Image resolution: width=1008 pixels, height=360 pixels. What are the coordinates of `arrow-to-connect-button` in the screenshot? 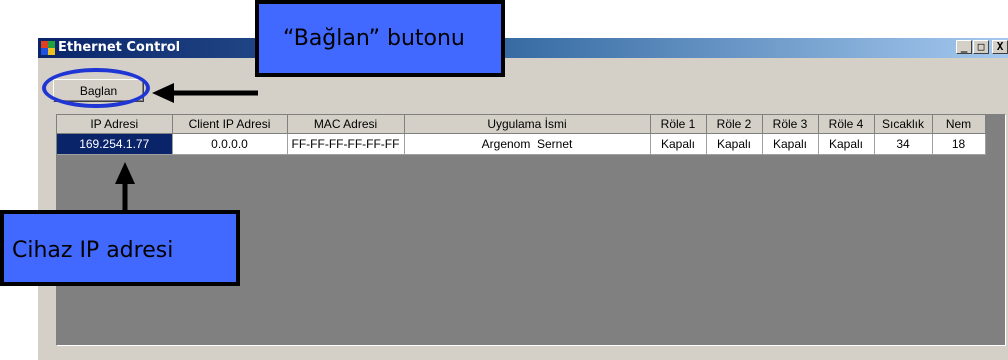 It's located at (205, 93).